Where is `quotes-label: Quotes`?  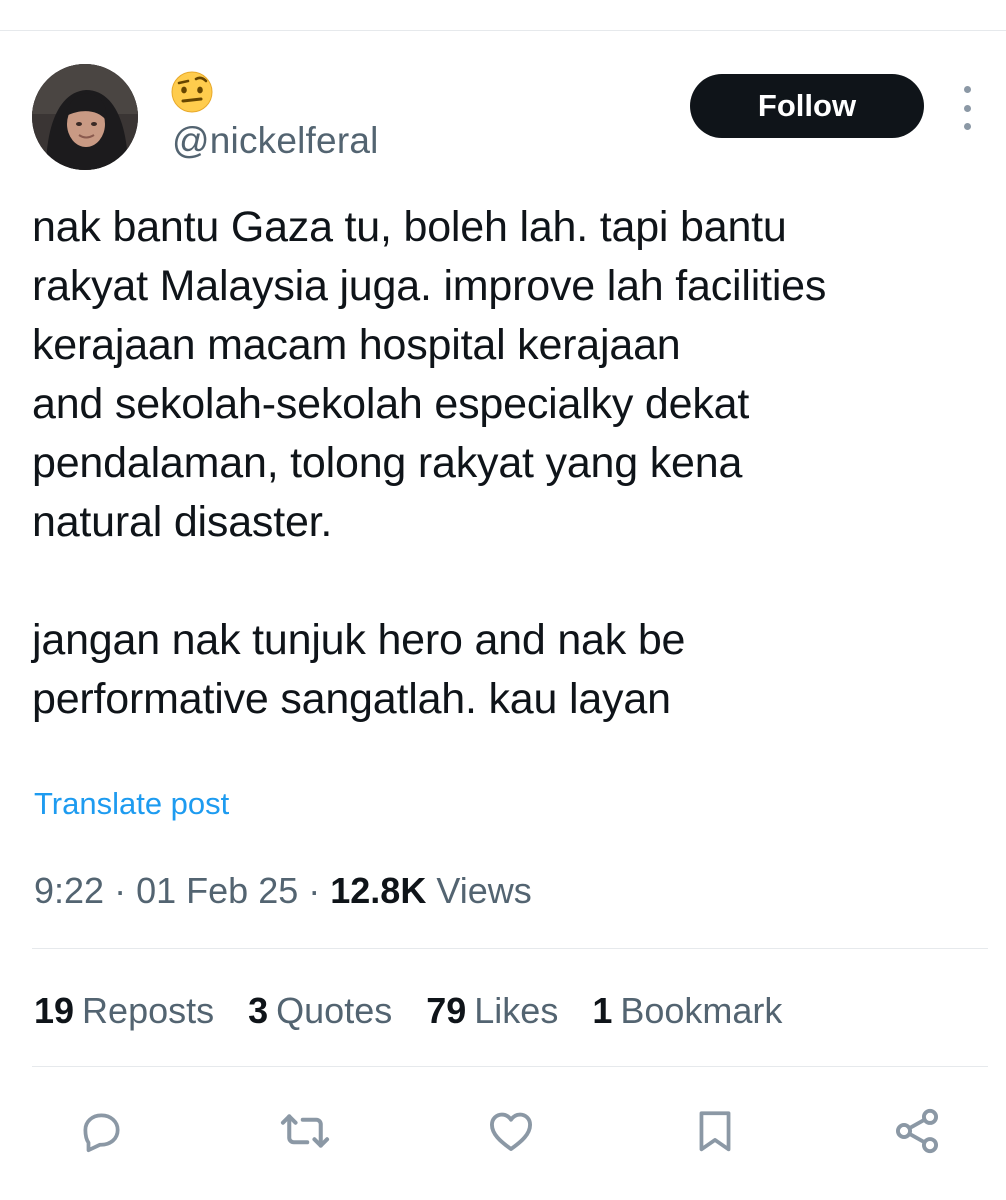
quotes-label: Quotes is located at coordinates (334, 1010).